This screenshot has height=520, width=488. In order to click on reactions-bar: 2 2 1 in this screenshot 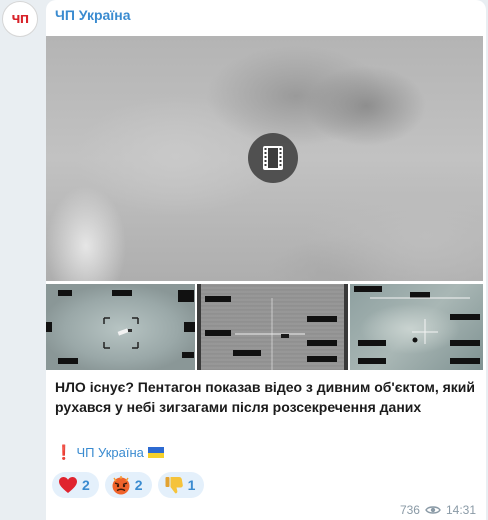, I will do `click(128, 485)`.